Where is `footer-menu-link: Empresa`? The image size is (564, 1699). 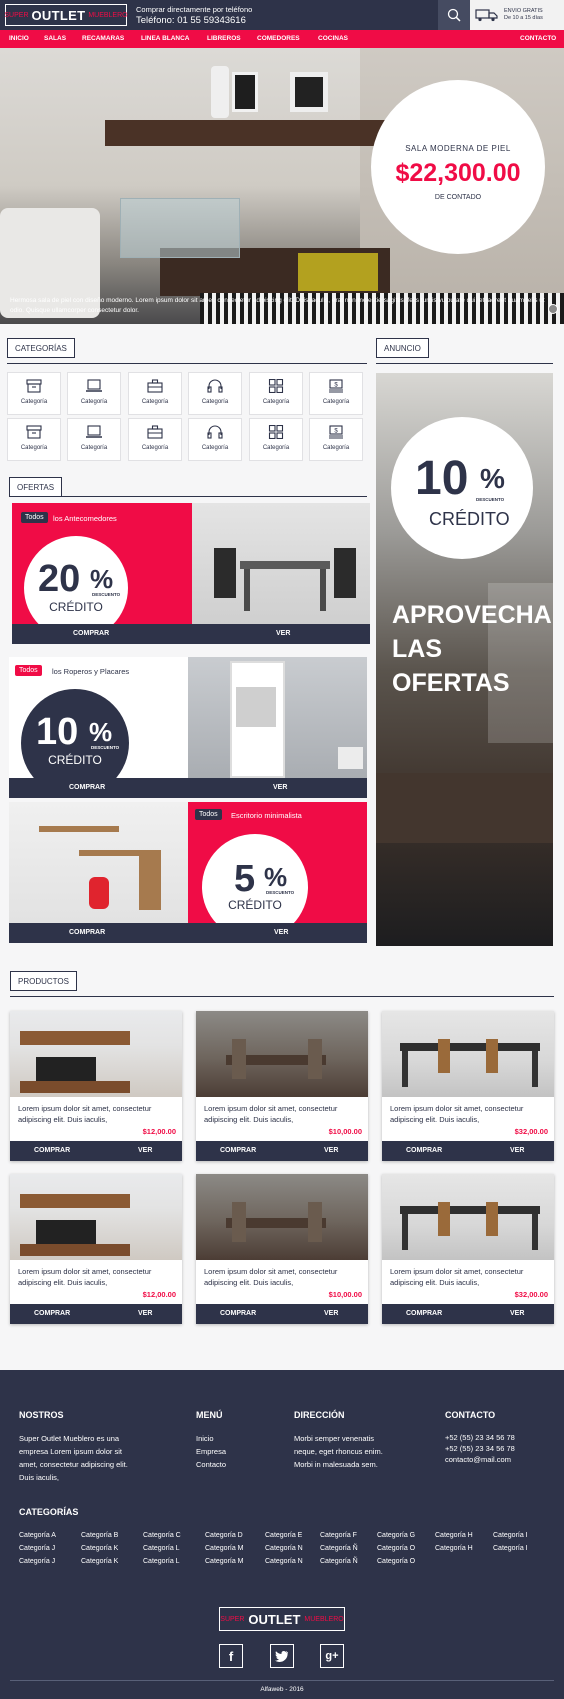
footer-menu-link: Empresa is located at coordinates (211, 1451).